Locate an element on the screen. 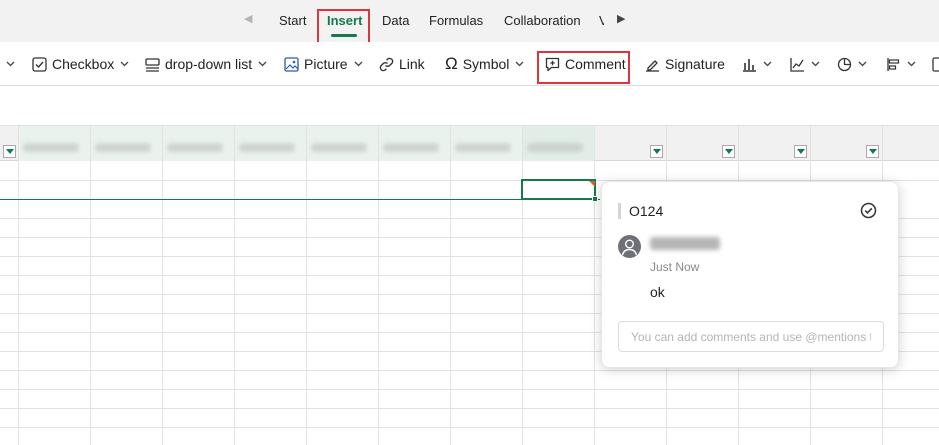  signature-label: Signature is located at coordinates (695, 64).